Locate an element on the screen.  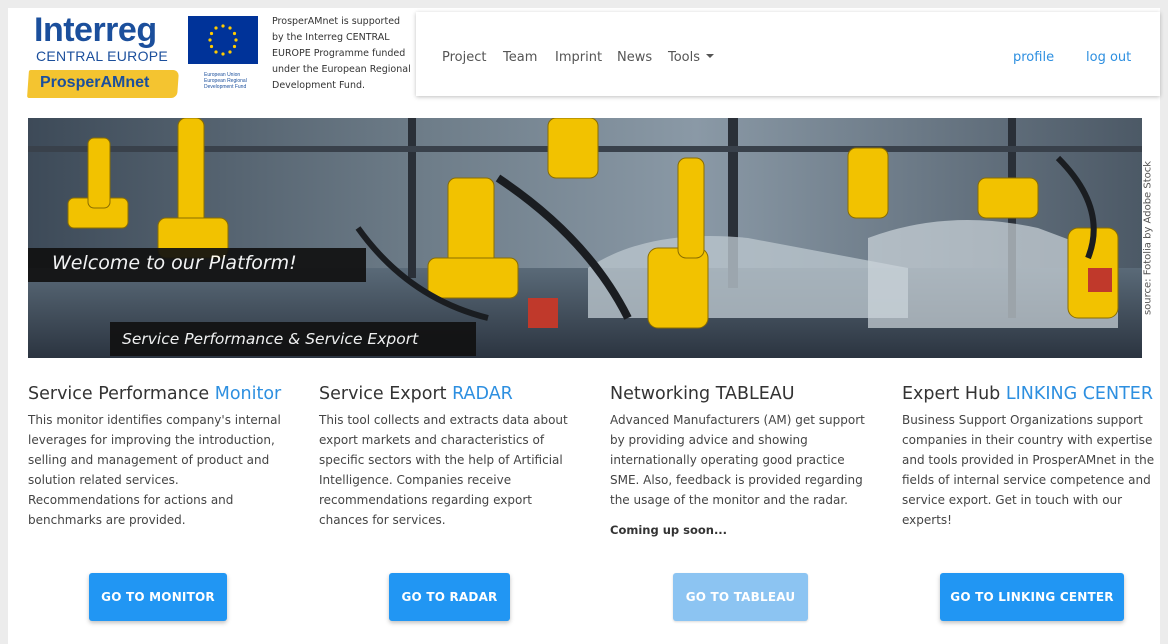
column-title-highlight: Monitor is located at coordinates (248, 394).